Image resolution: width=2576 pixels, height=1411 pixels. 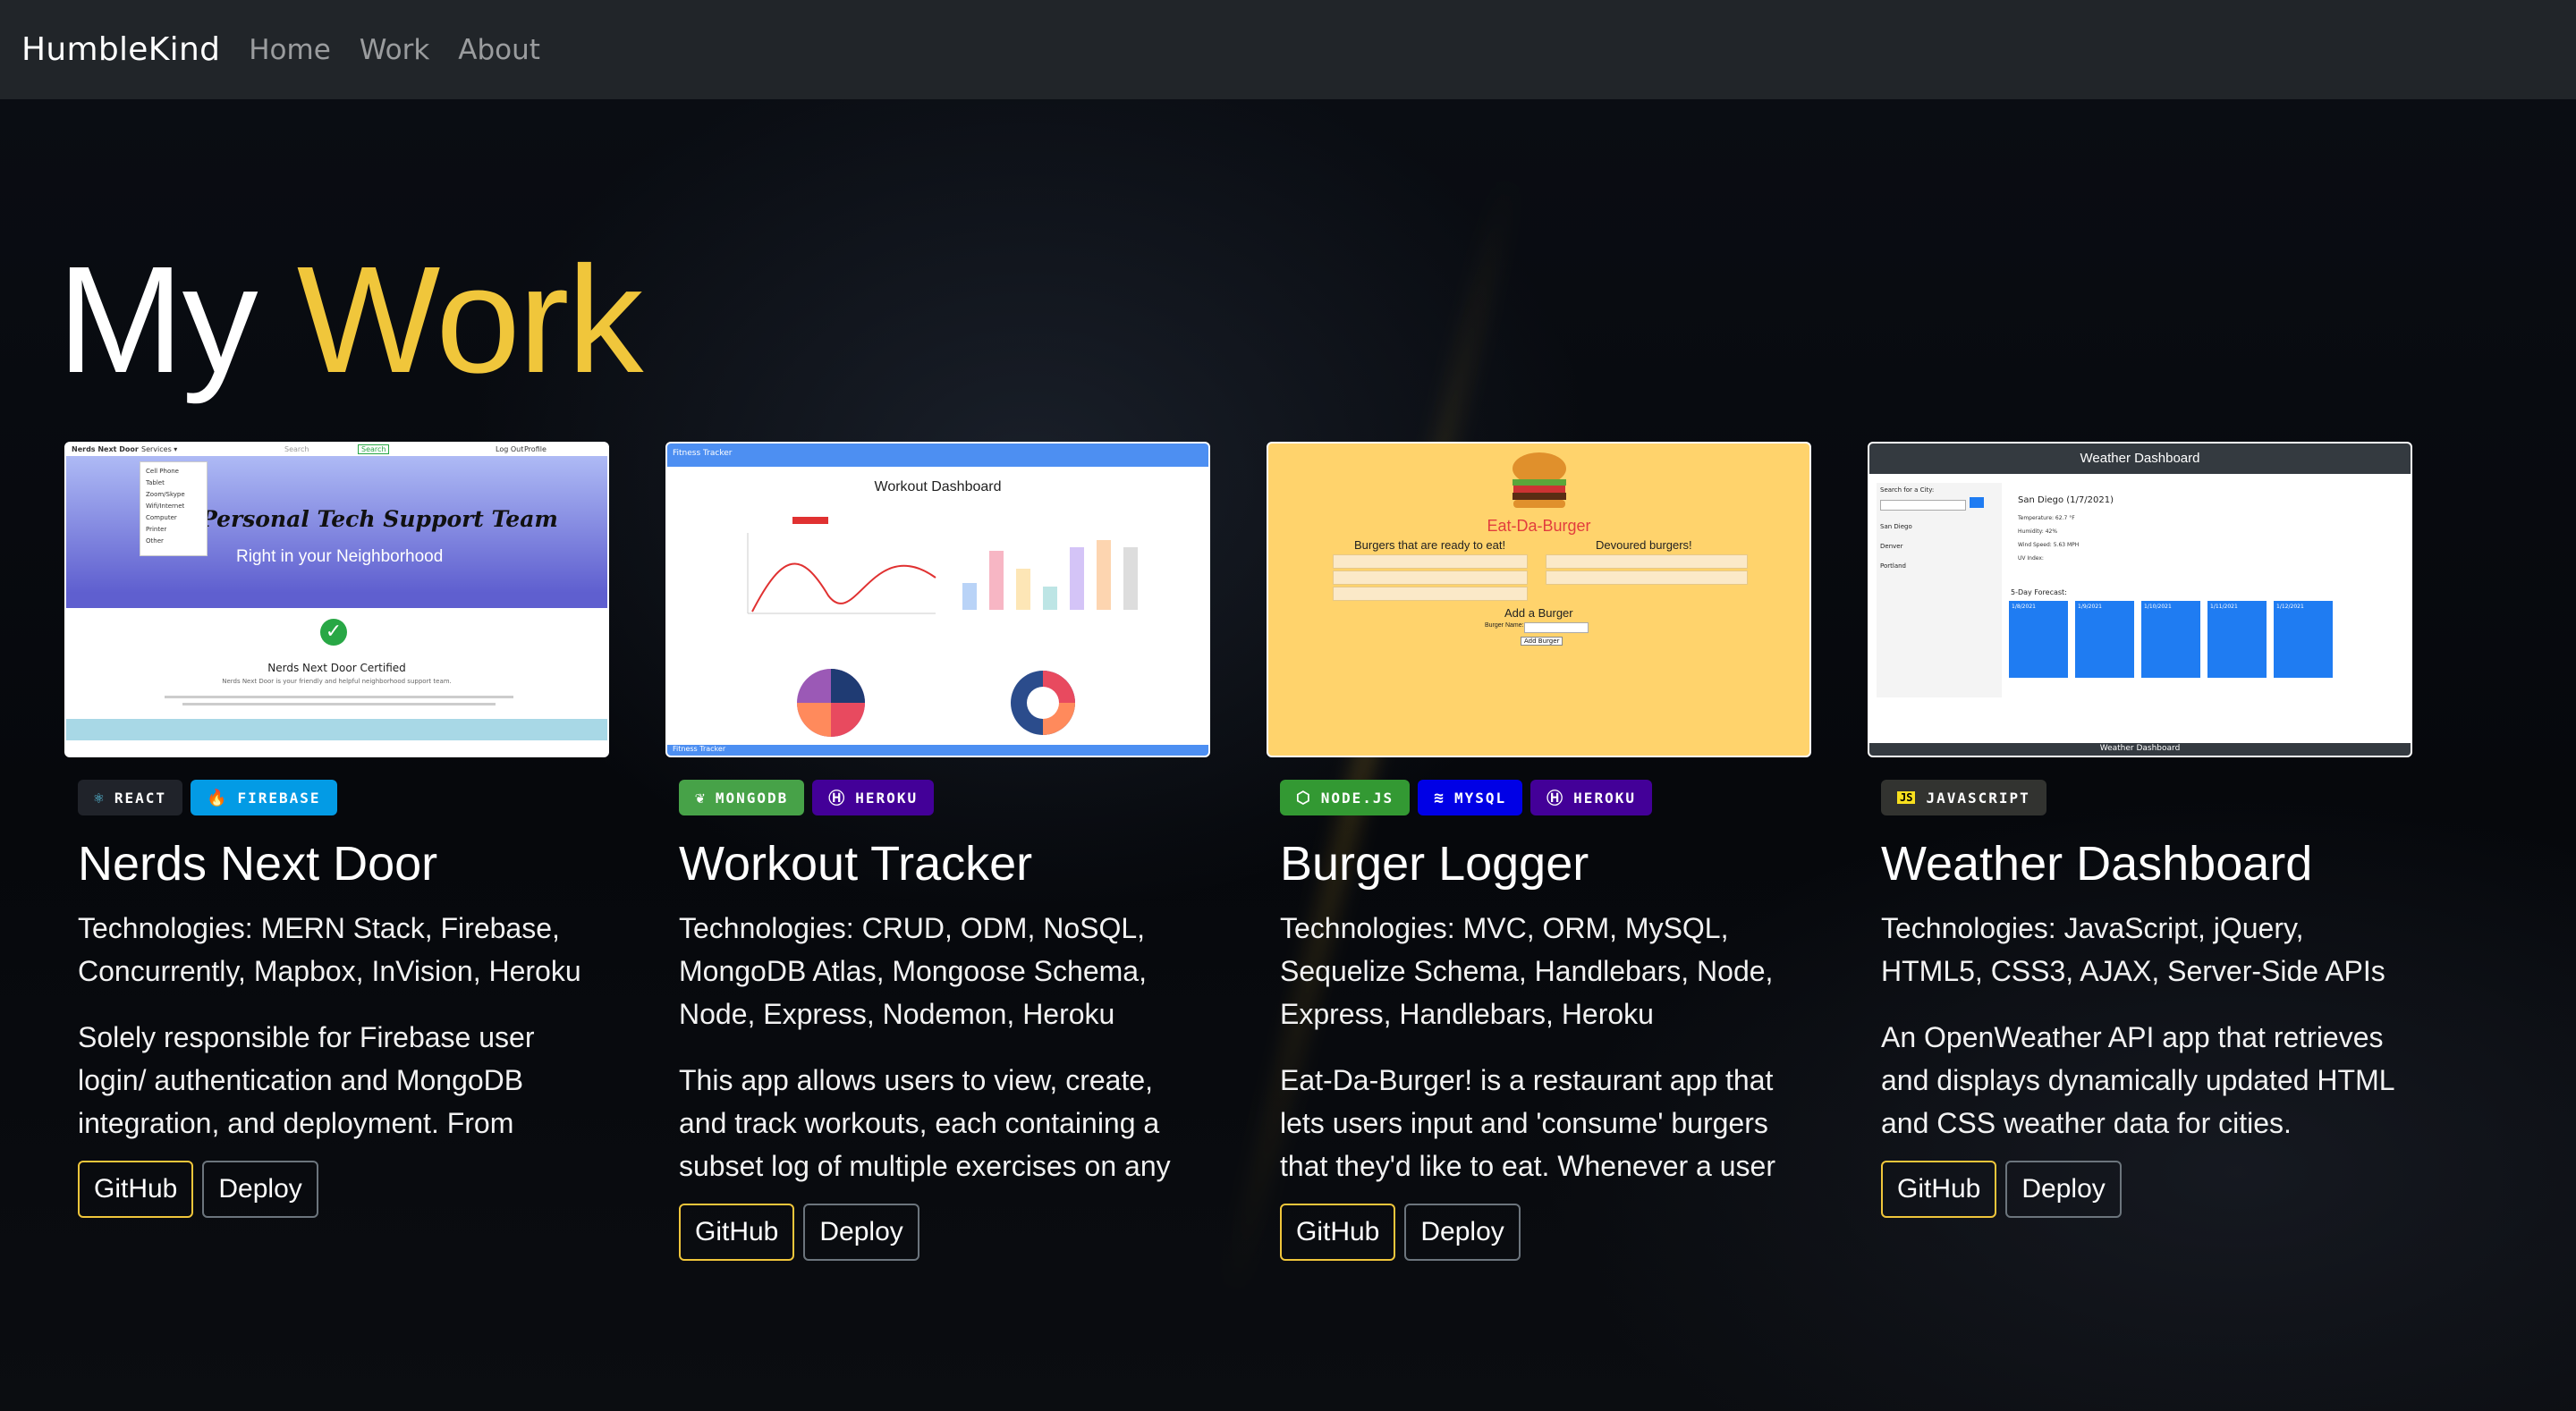 I want to click on preview-footer: Weather Dashboard, so click(x=2140, y=749).